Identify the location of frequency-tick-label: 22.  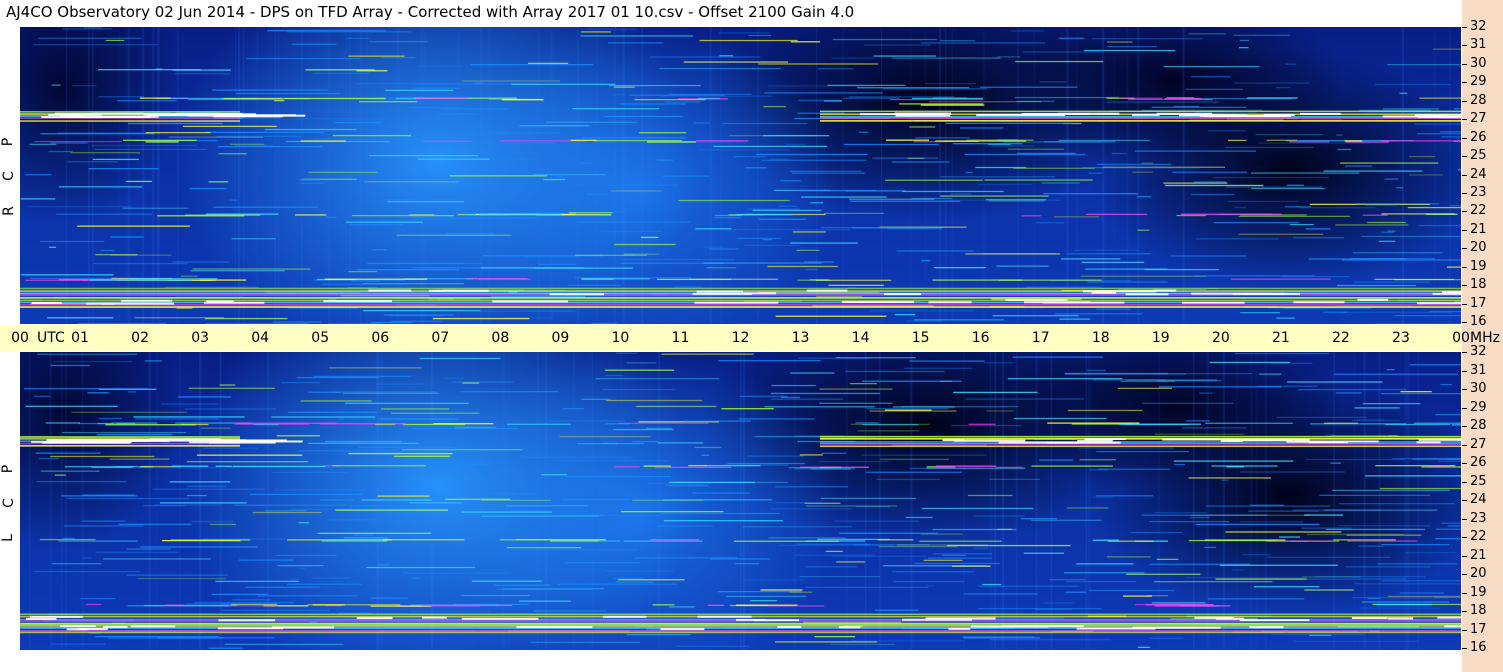
(1478, 211).